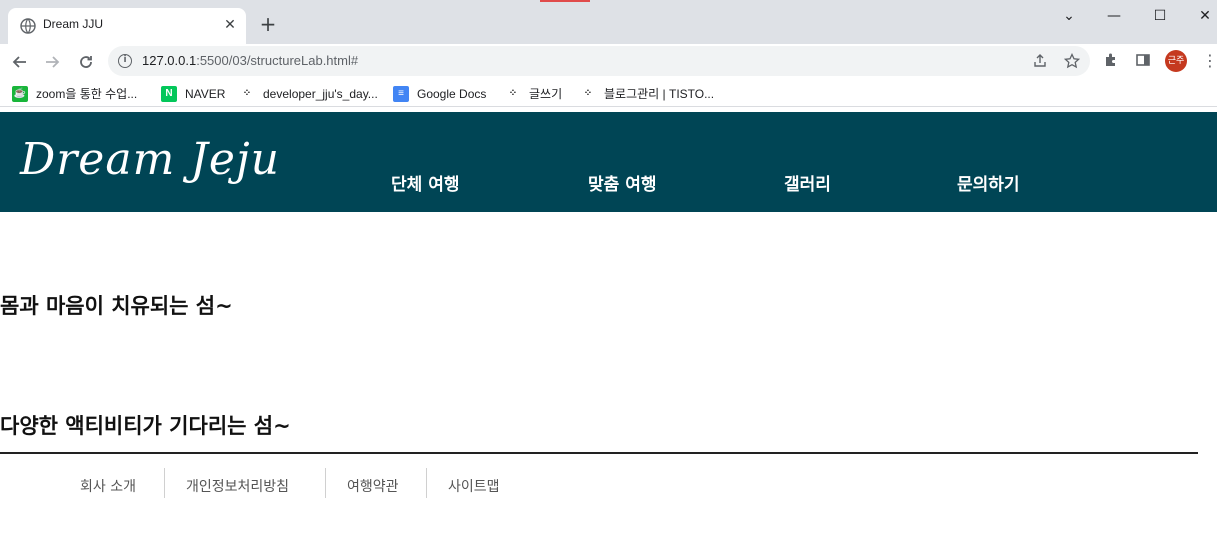  I want to click on arrow-left-icon, so click(19, 62).